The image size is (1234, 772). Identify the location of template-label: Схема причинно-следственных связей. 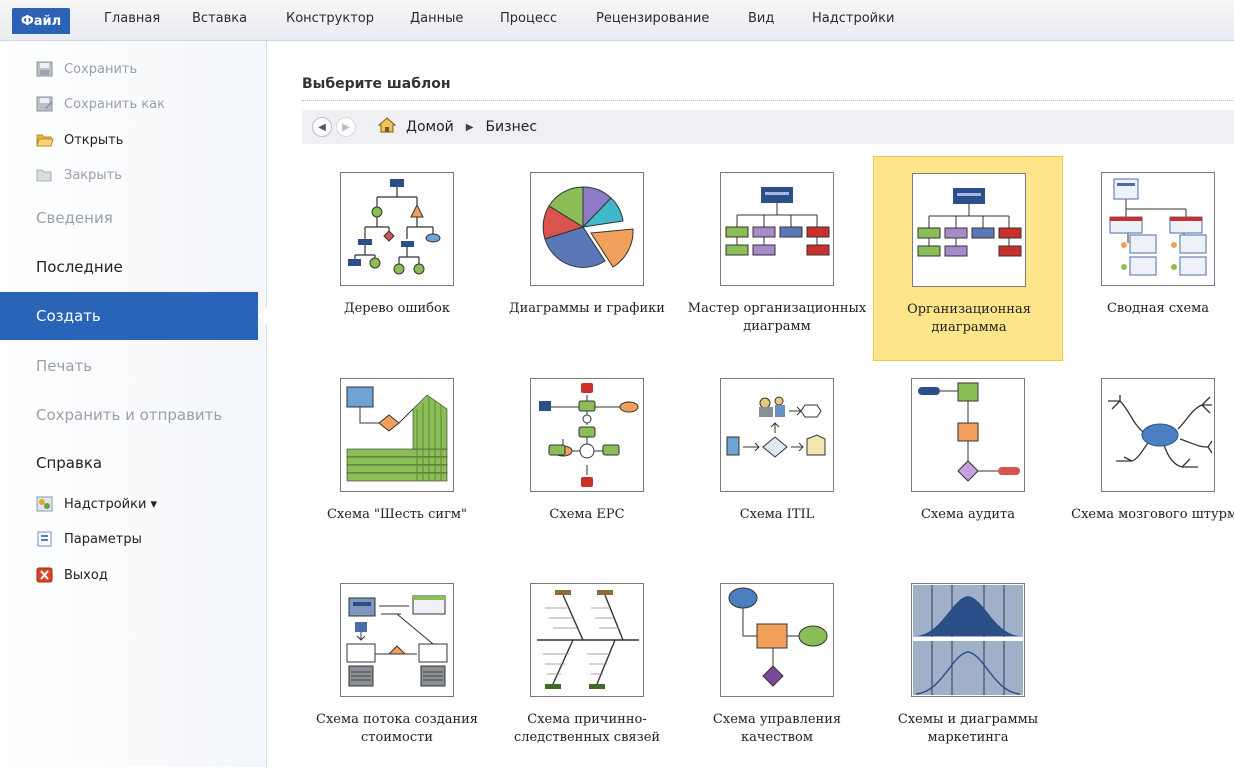
(587, 728).